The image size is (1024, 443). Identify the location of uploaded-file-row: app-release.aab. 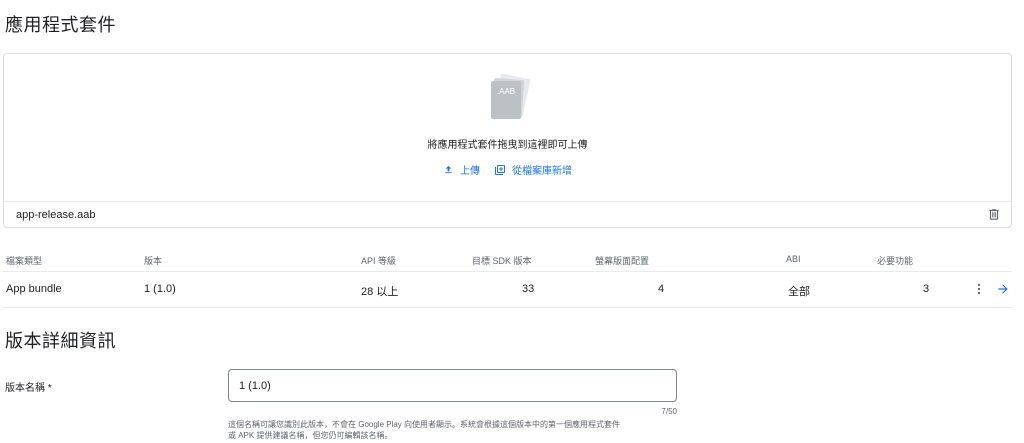
(507, 214).